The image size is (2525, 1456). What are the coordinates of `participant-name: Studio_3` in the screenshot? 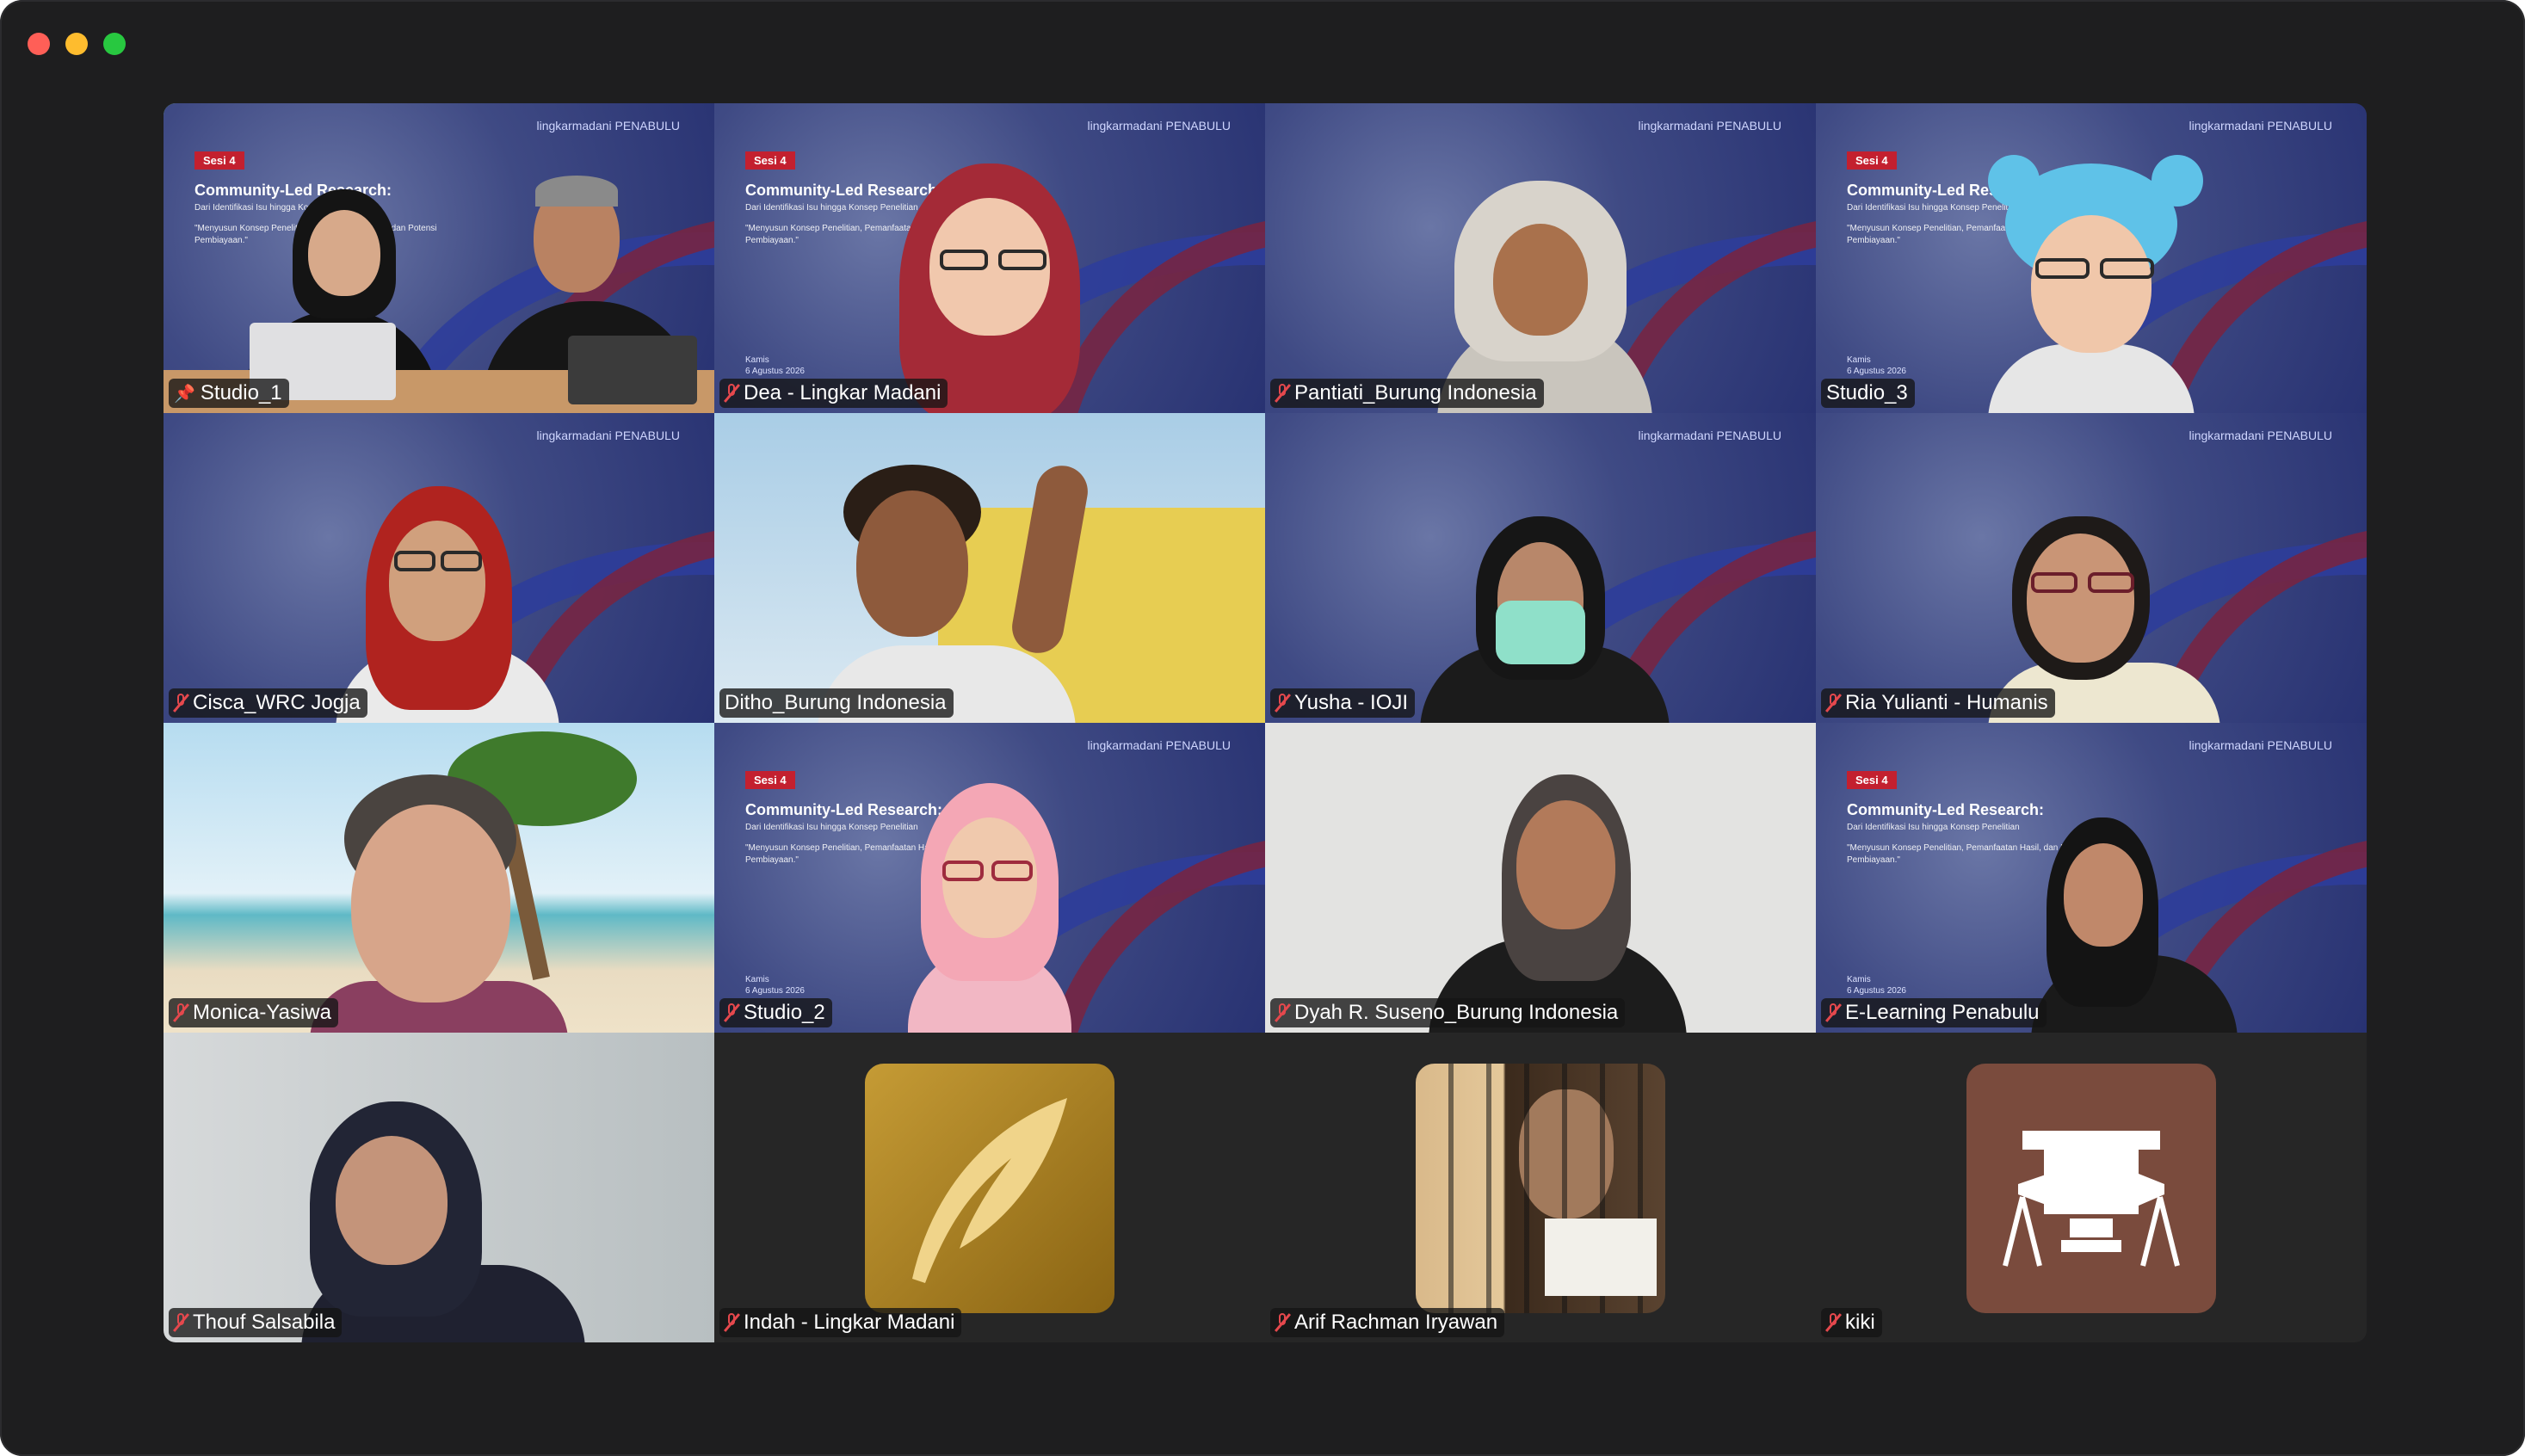 It's located at (1867, 393).